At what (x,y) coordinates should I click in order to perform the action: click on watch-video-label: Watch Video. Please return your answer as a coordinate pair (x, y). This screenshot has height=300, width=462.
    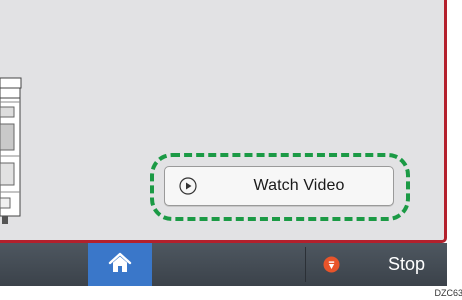
    Looking at the image, I should click on (299, 185).